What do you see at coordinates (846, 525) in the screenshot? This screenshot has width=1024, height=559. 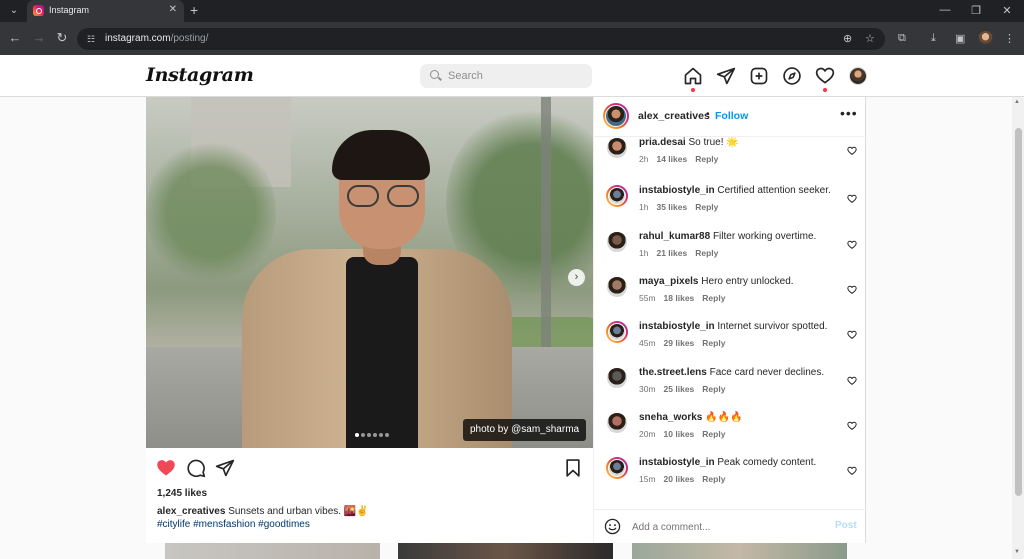 I see `post-comment-button: Post` at bounding box center [846, 525].